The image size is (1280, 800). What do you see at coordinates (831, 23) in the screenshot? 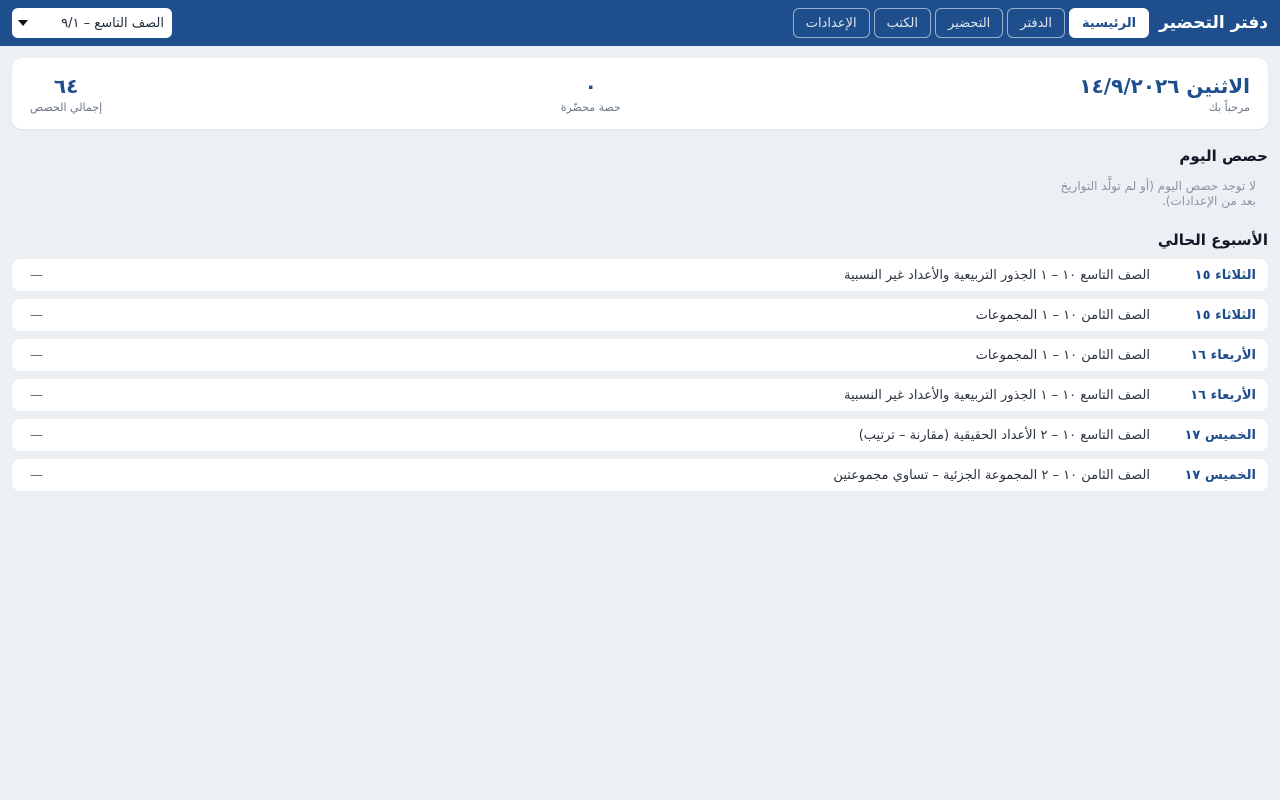
I see `nav-settings-button: الإعدادات` at bounding box center [831, 23].